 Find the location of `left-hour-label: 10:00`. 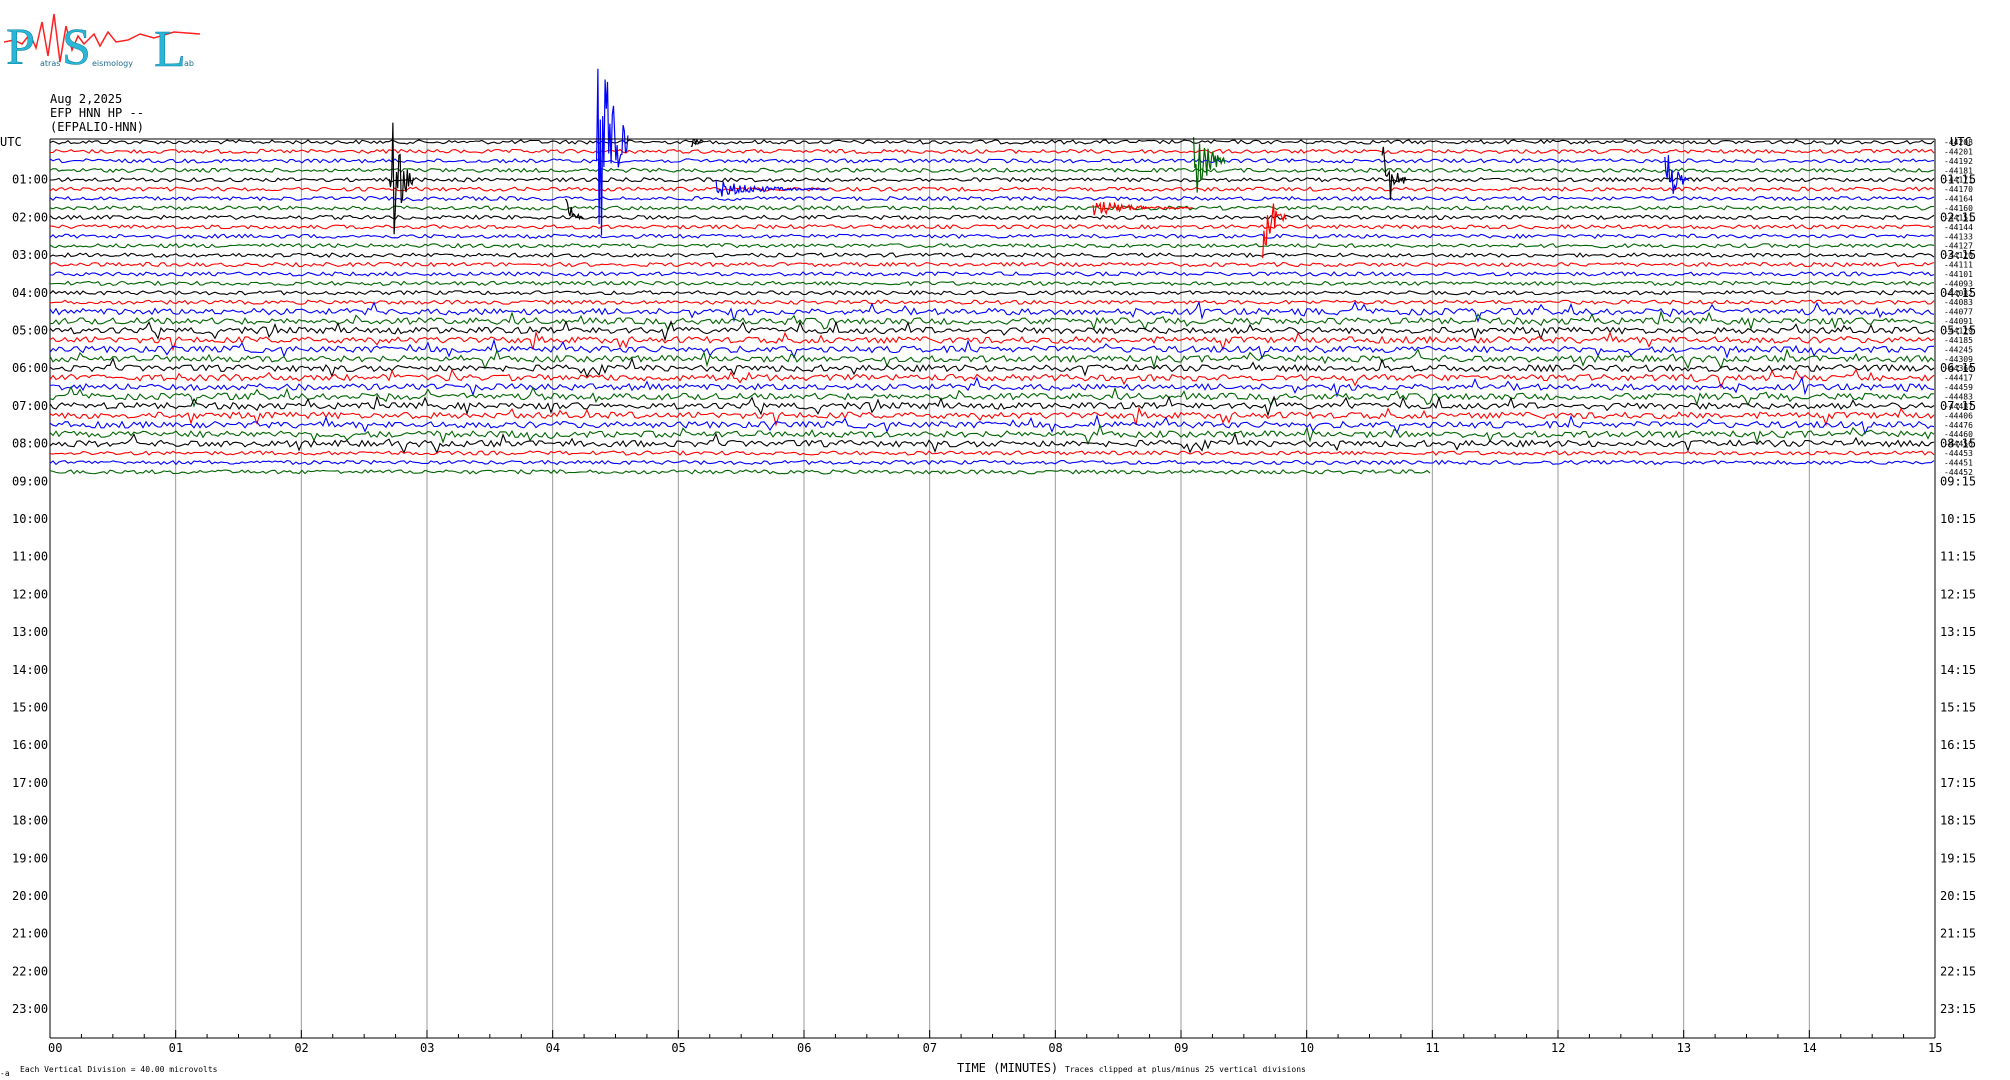

left-hour-label: 10:00 is located at coordinates (30, 519).